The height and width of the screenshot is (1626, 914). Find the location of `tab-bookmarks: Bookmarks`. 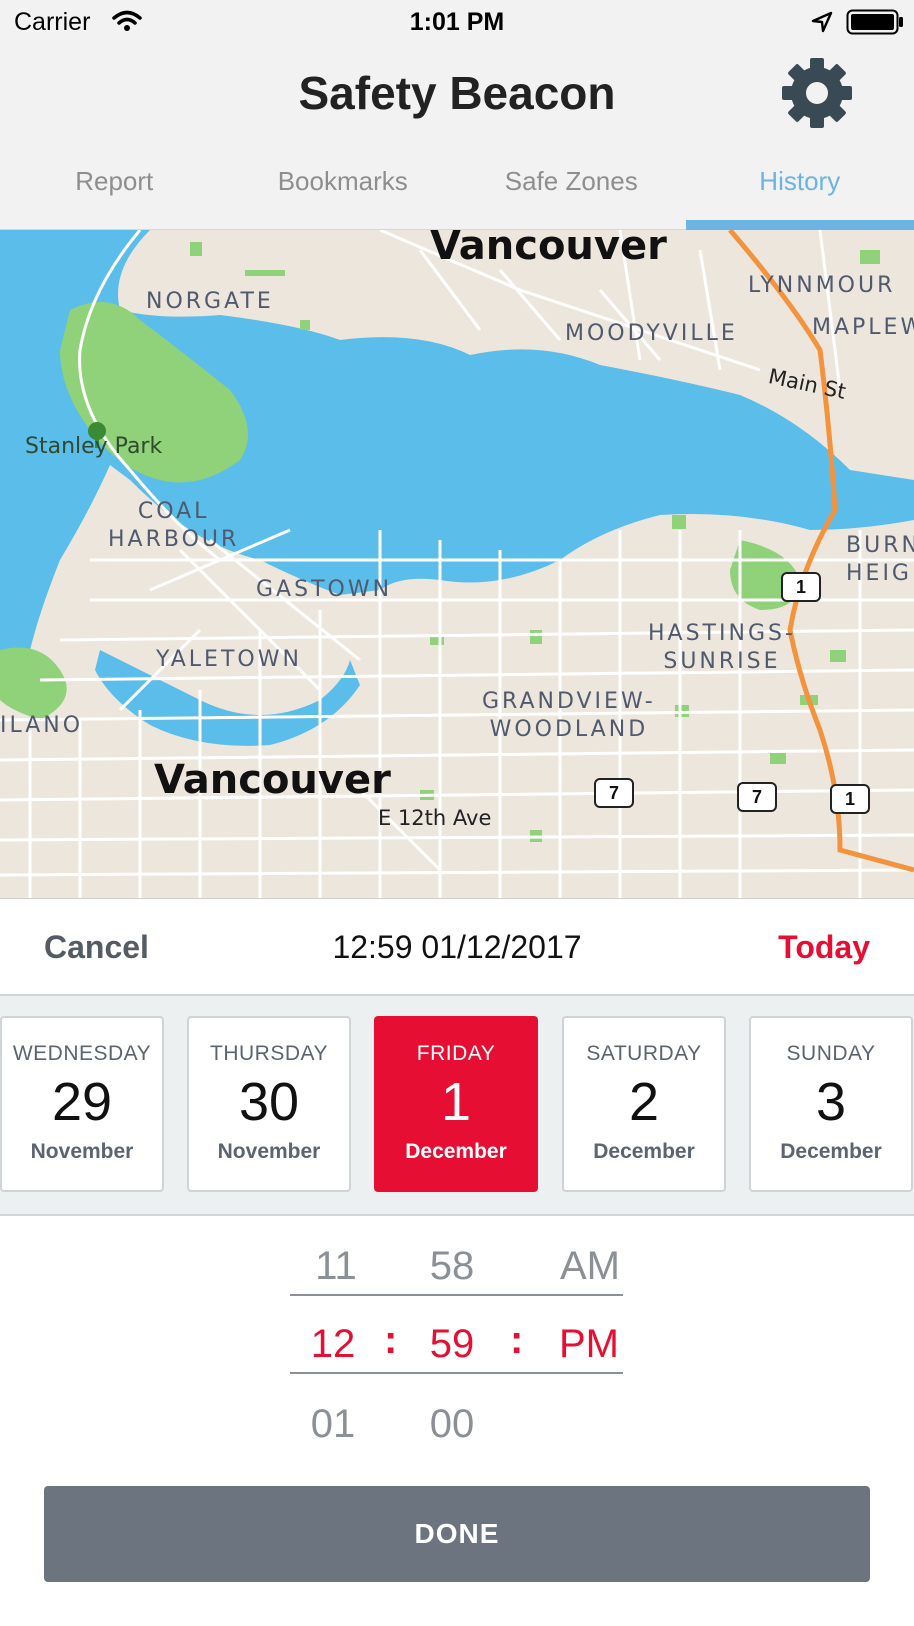

tab-bookmarks: Bookmarks is located at coordinates (343, 195).